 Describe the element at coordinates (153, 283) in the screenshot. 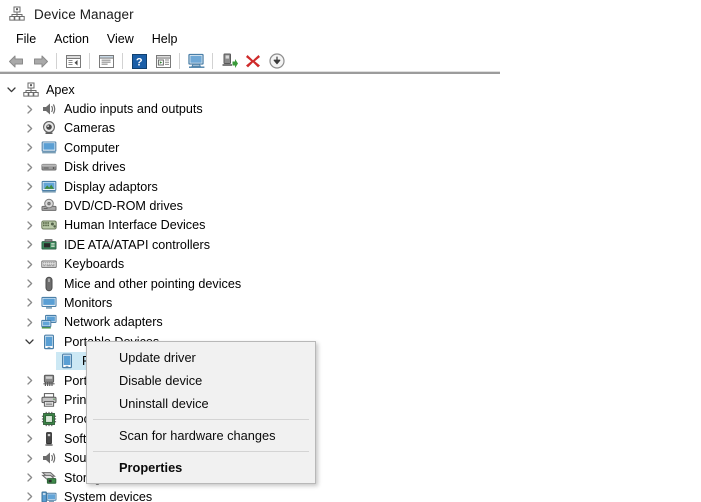

I see `tree-item-label: Mice and other pointing devices` at that location.